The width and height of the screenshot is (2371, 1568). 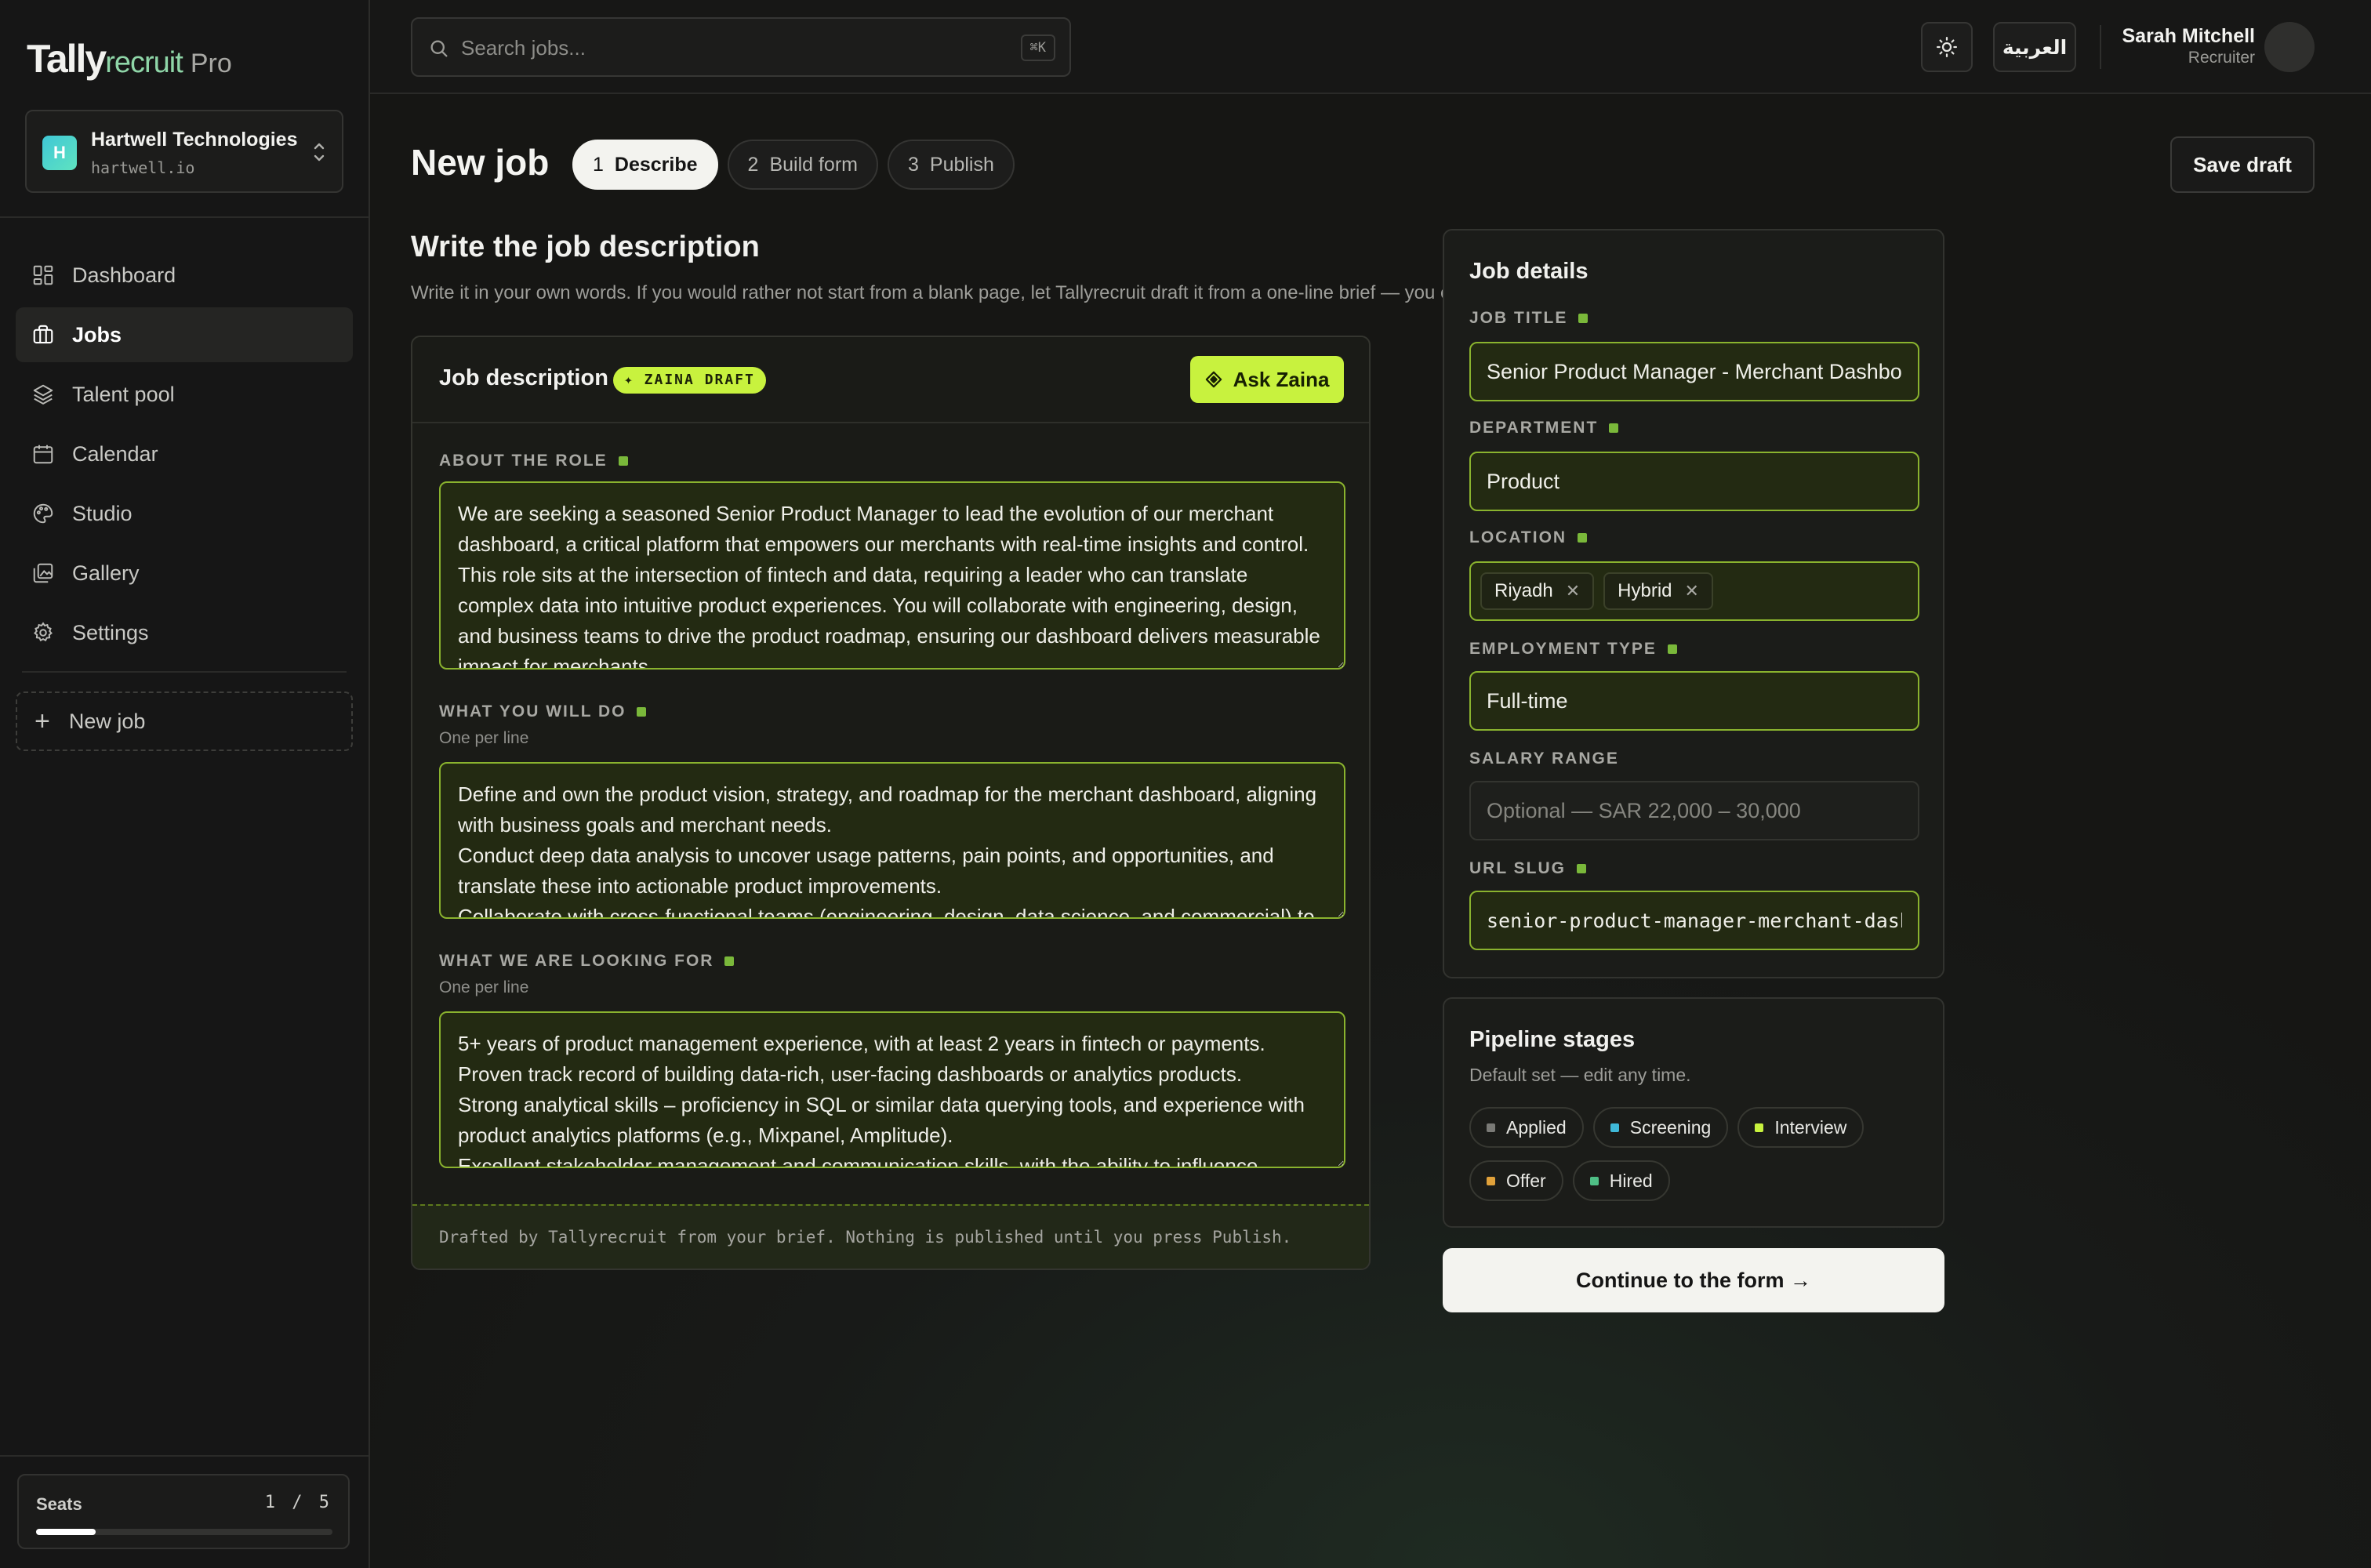 I want to click on salary-range-label: SALARY RANGE, so click(x=1544, y=759).